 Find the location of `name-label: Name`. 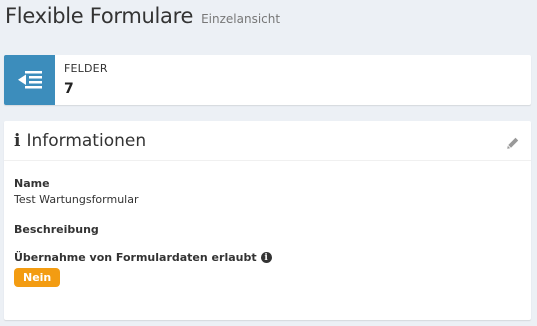

name-label: Name is located at coordinates (32, 183).